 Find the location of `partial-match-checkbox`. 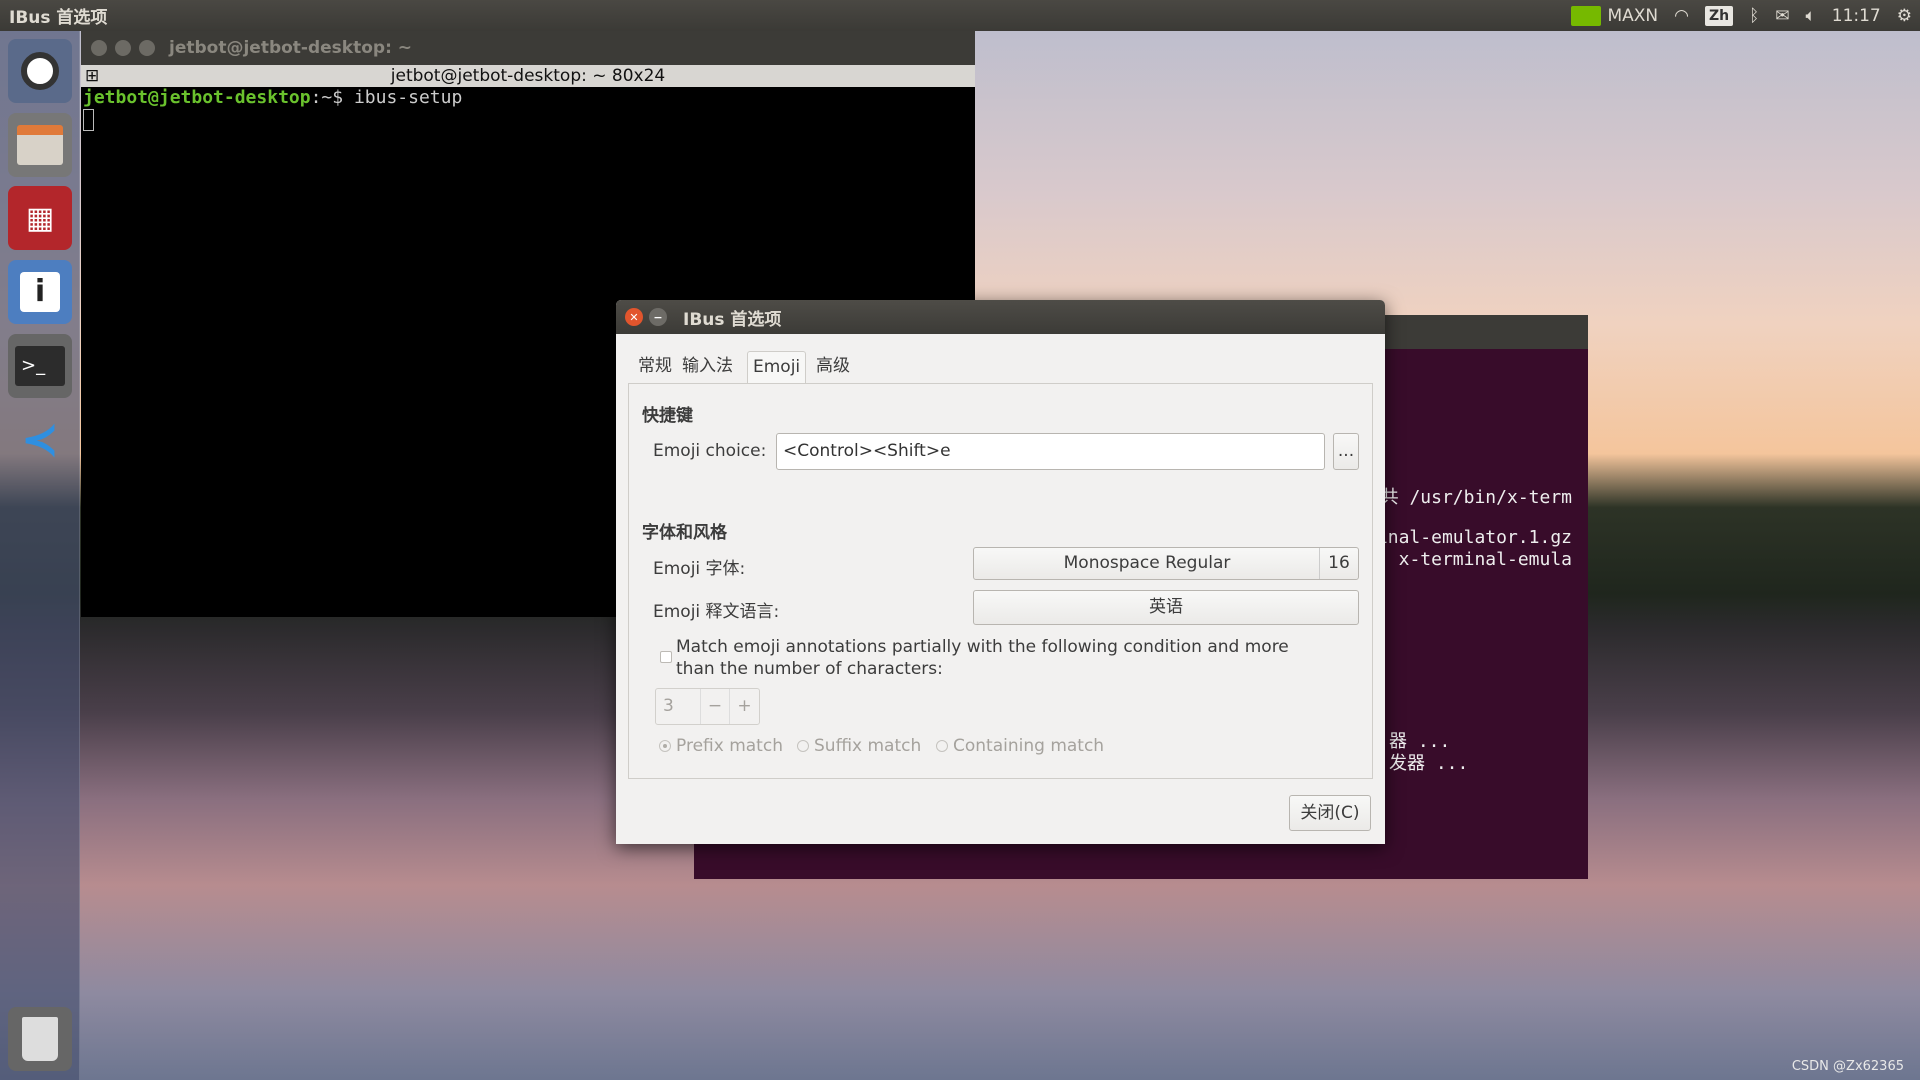

partial-match-checkbox is located at coordinates (666, 657).